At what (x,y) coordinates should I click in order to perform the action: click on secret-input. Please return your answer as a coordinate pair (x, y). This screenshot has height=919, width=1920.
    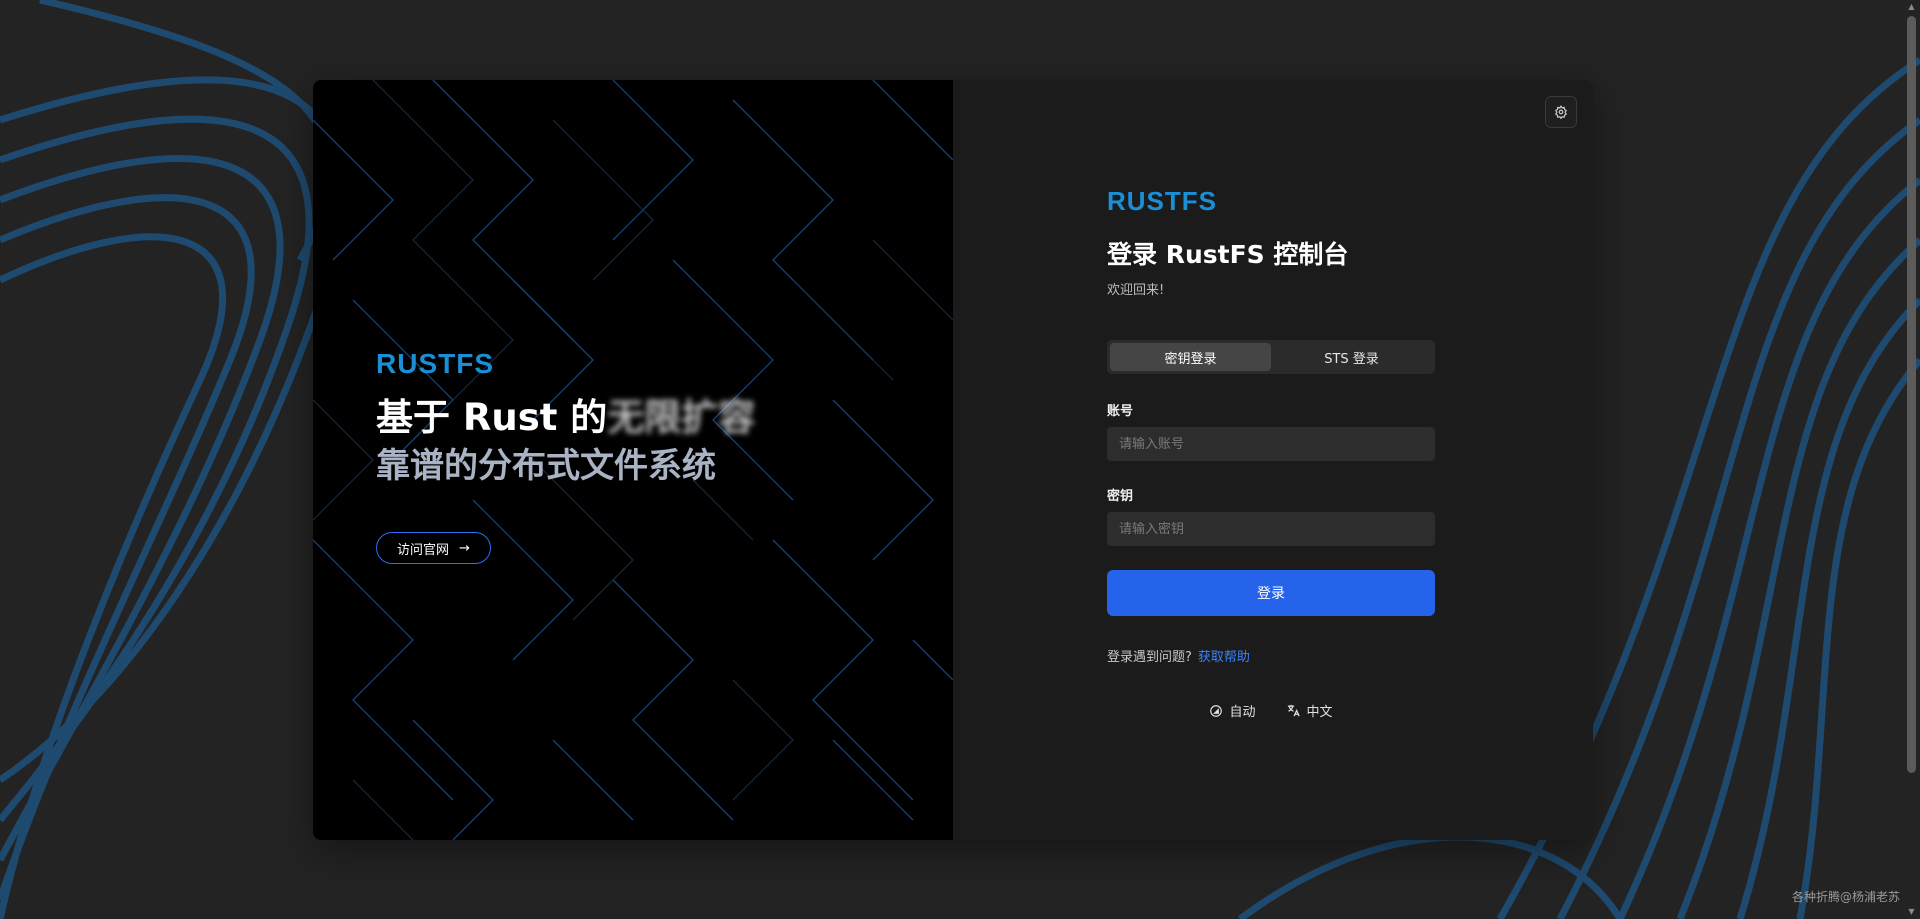
    Looking at the image, I should click on (1271, 529).